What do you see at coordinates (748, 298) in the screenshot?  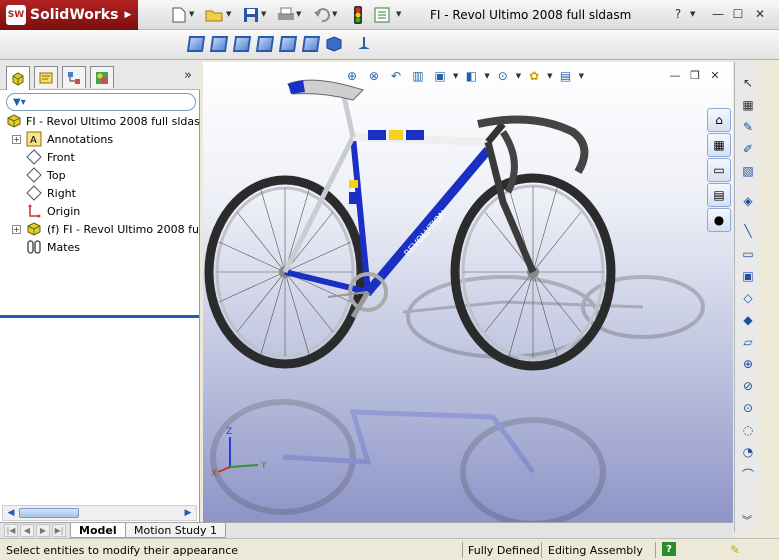 I see `polygon-icon: ◇` at bounding box center [748, 298].